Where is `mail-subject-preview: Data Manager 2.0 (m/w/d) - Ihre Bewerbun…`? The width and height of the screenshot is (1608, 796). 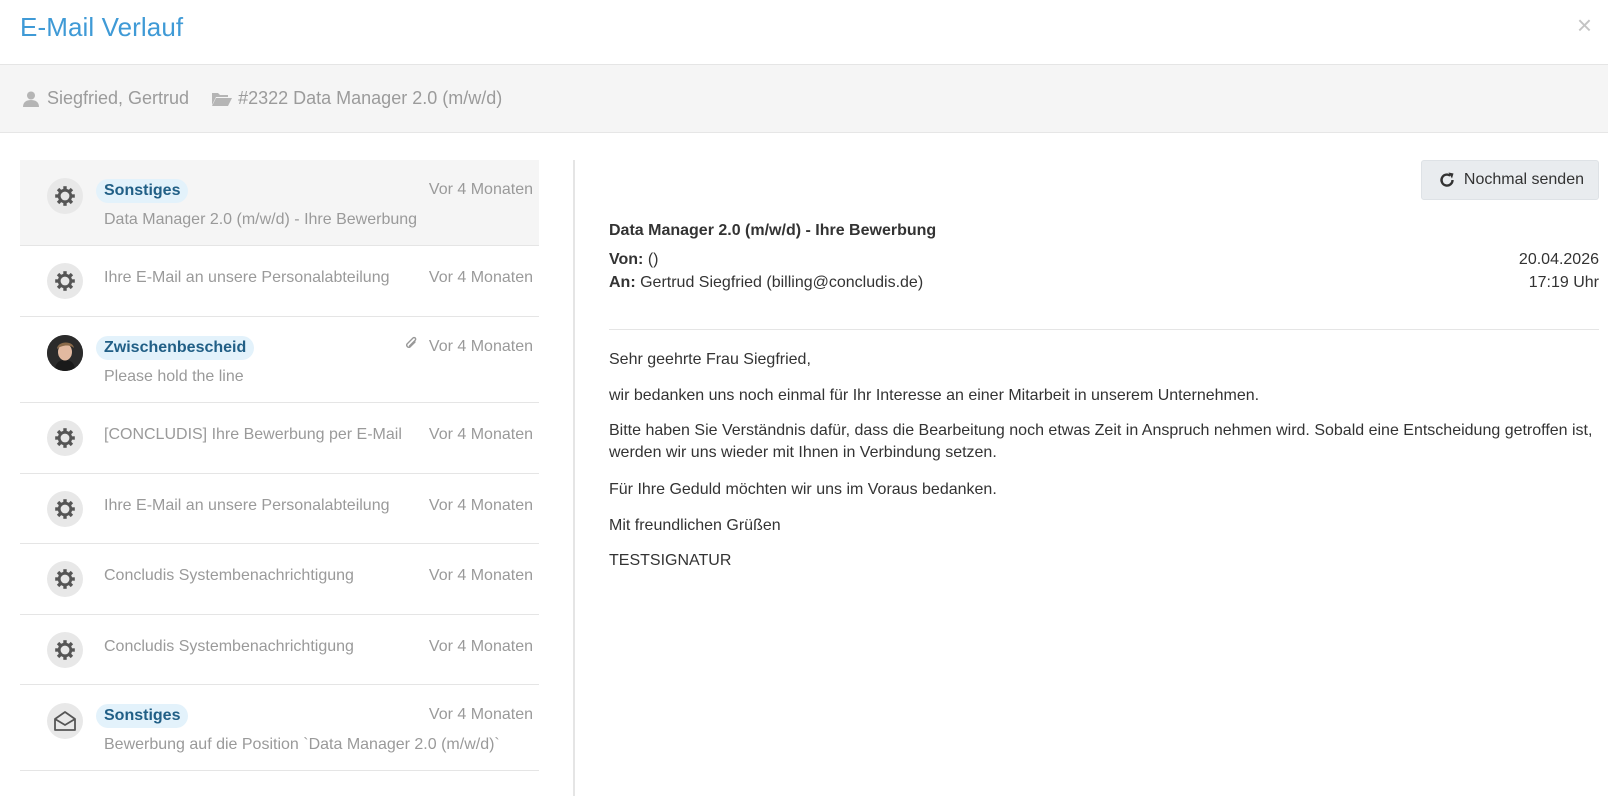 mail-subject-preview: Data Manager 2.0 (m/w/d) - Ihre Bewerbun… is located at coordinates (261, 219).